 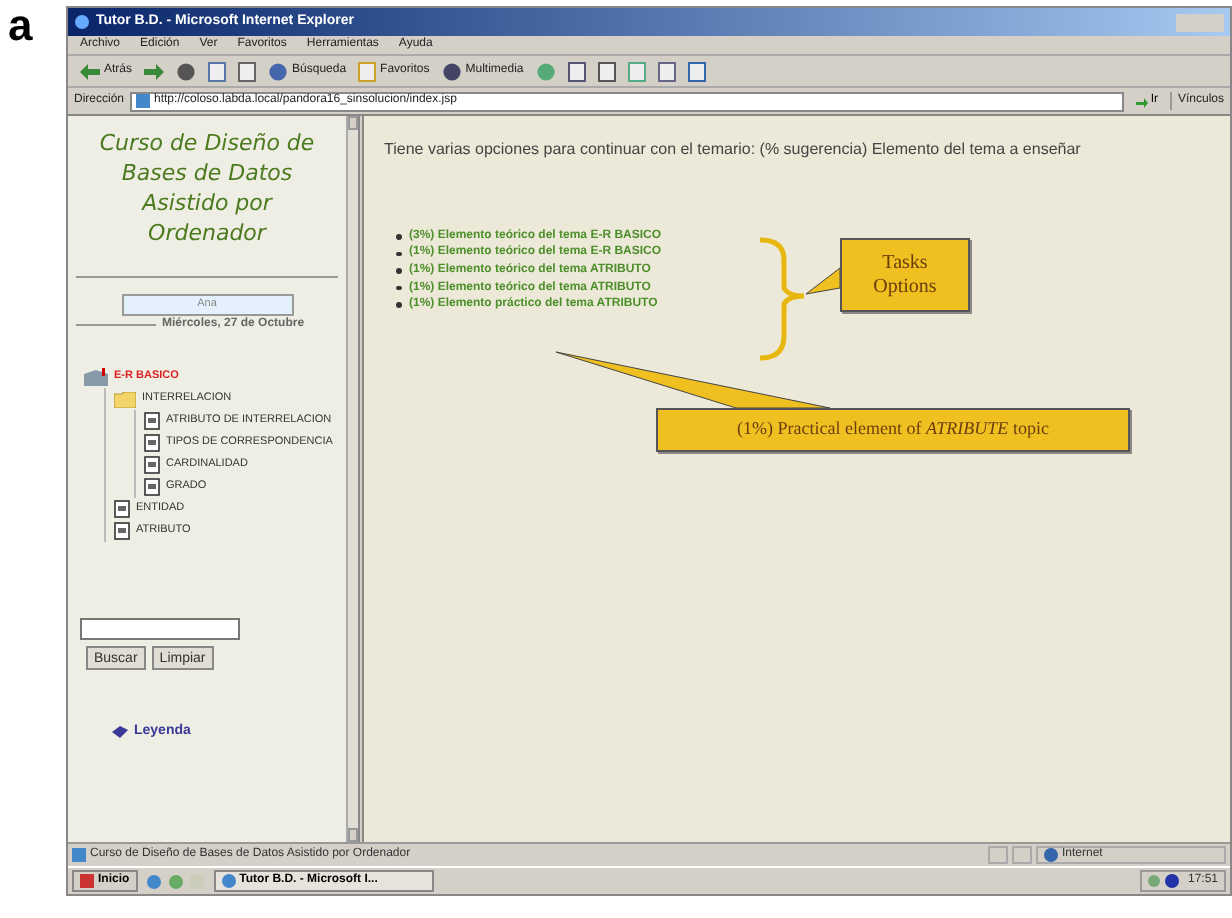 What do you see at coordinates (352, 479) in the screenshot?
I see `scrollbar` at bounding box center [352, 479].